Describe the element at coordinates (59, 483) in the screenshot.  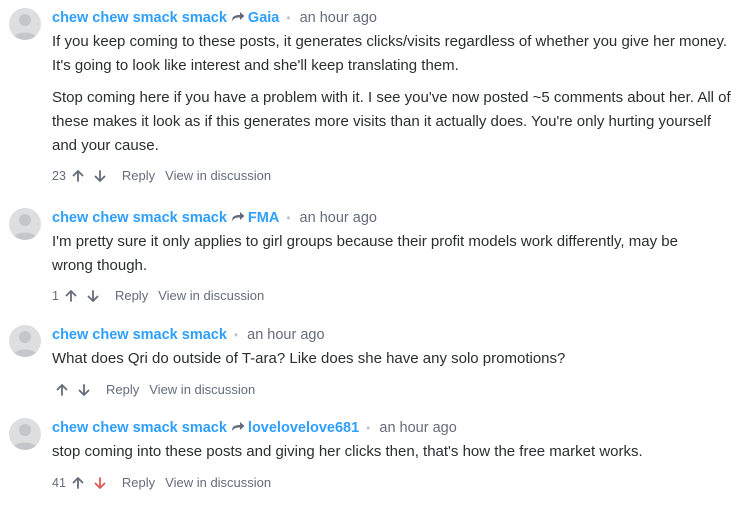
I see `vote-count: 41` at that location.